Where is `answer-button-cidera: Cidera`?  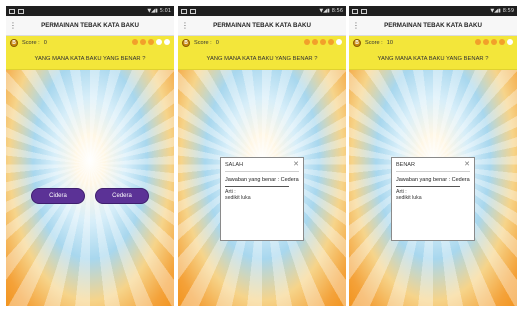
answer-button-cidera: Cidera is located at coordinates (58, 196).